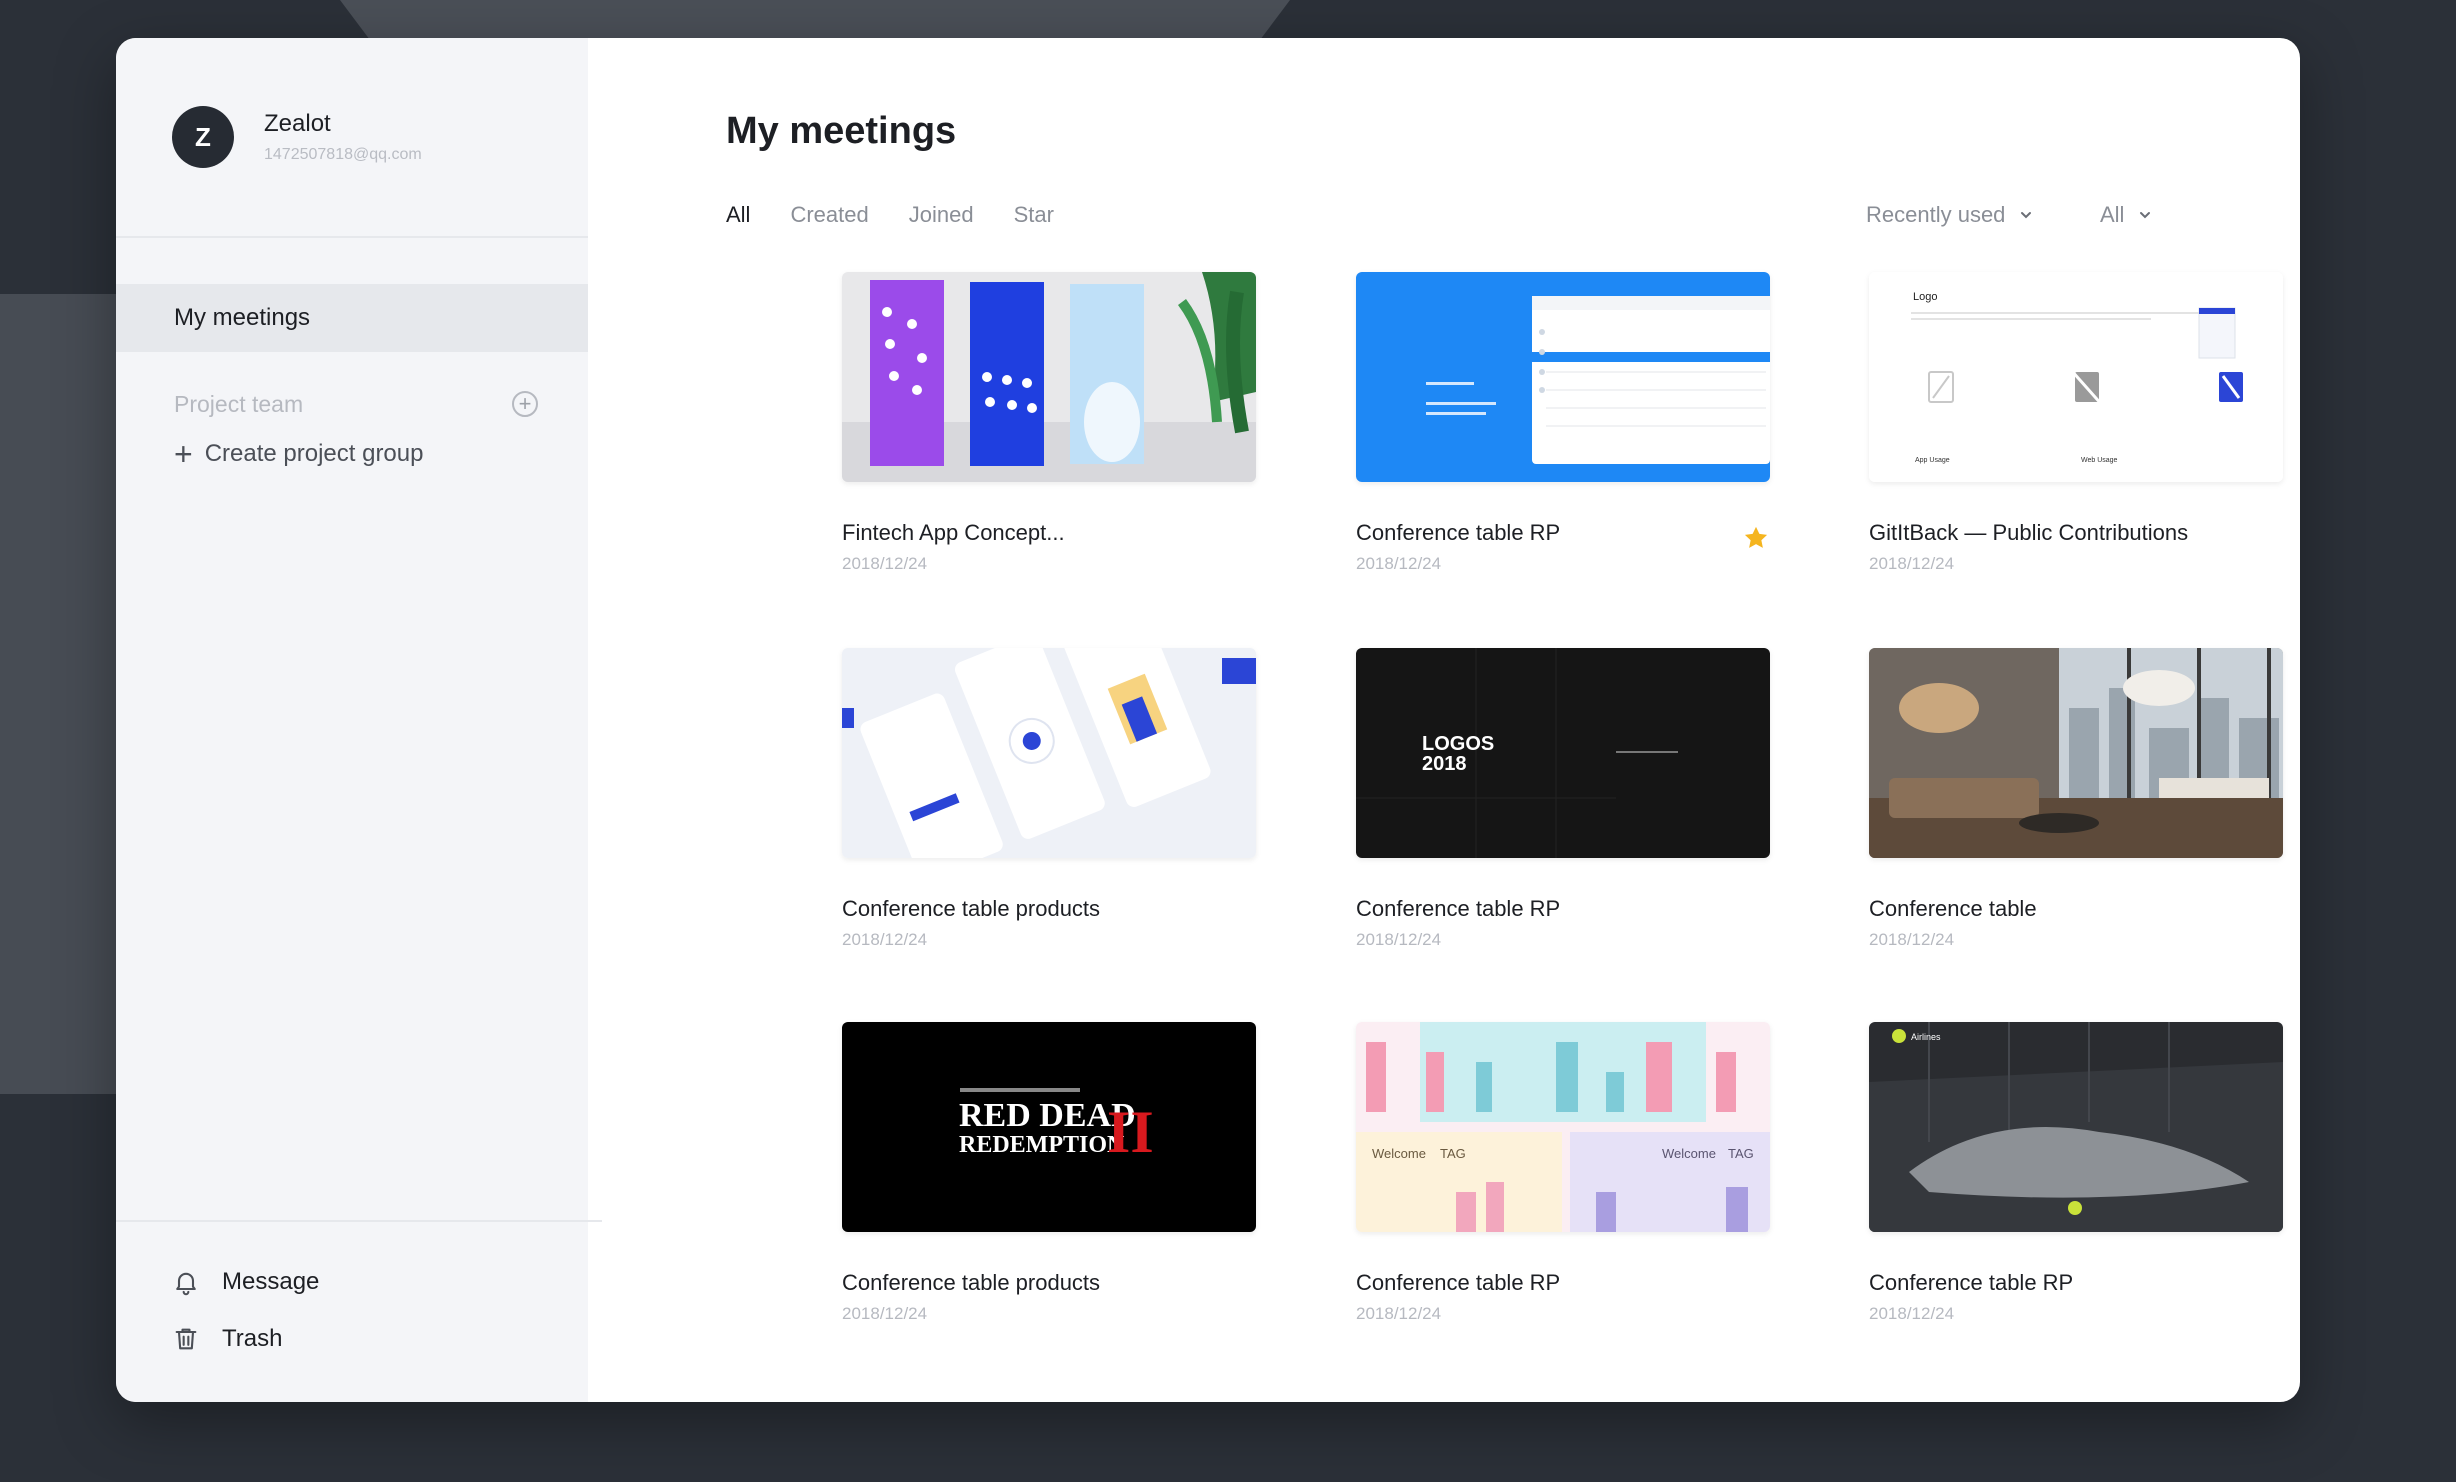  Describe the element at coordinates (1444, 764) in the screenshot. I see `thumb-year-text: 2018` at that location.